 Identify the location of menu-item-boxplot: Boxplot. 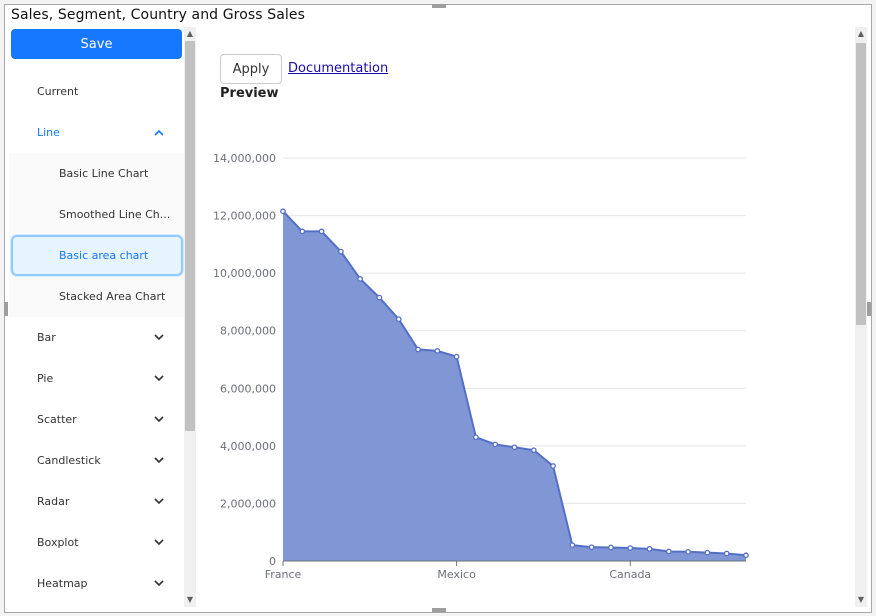
(97, 542).